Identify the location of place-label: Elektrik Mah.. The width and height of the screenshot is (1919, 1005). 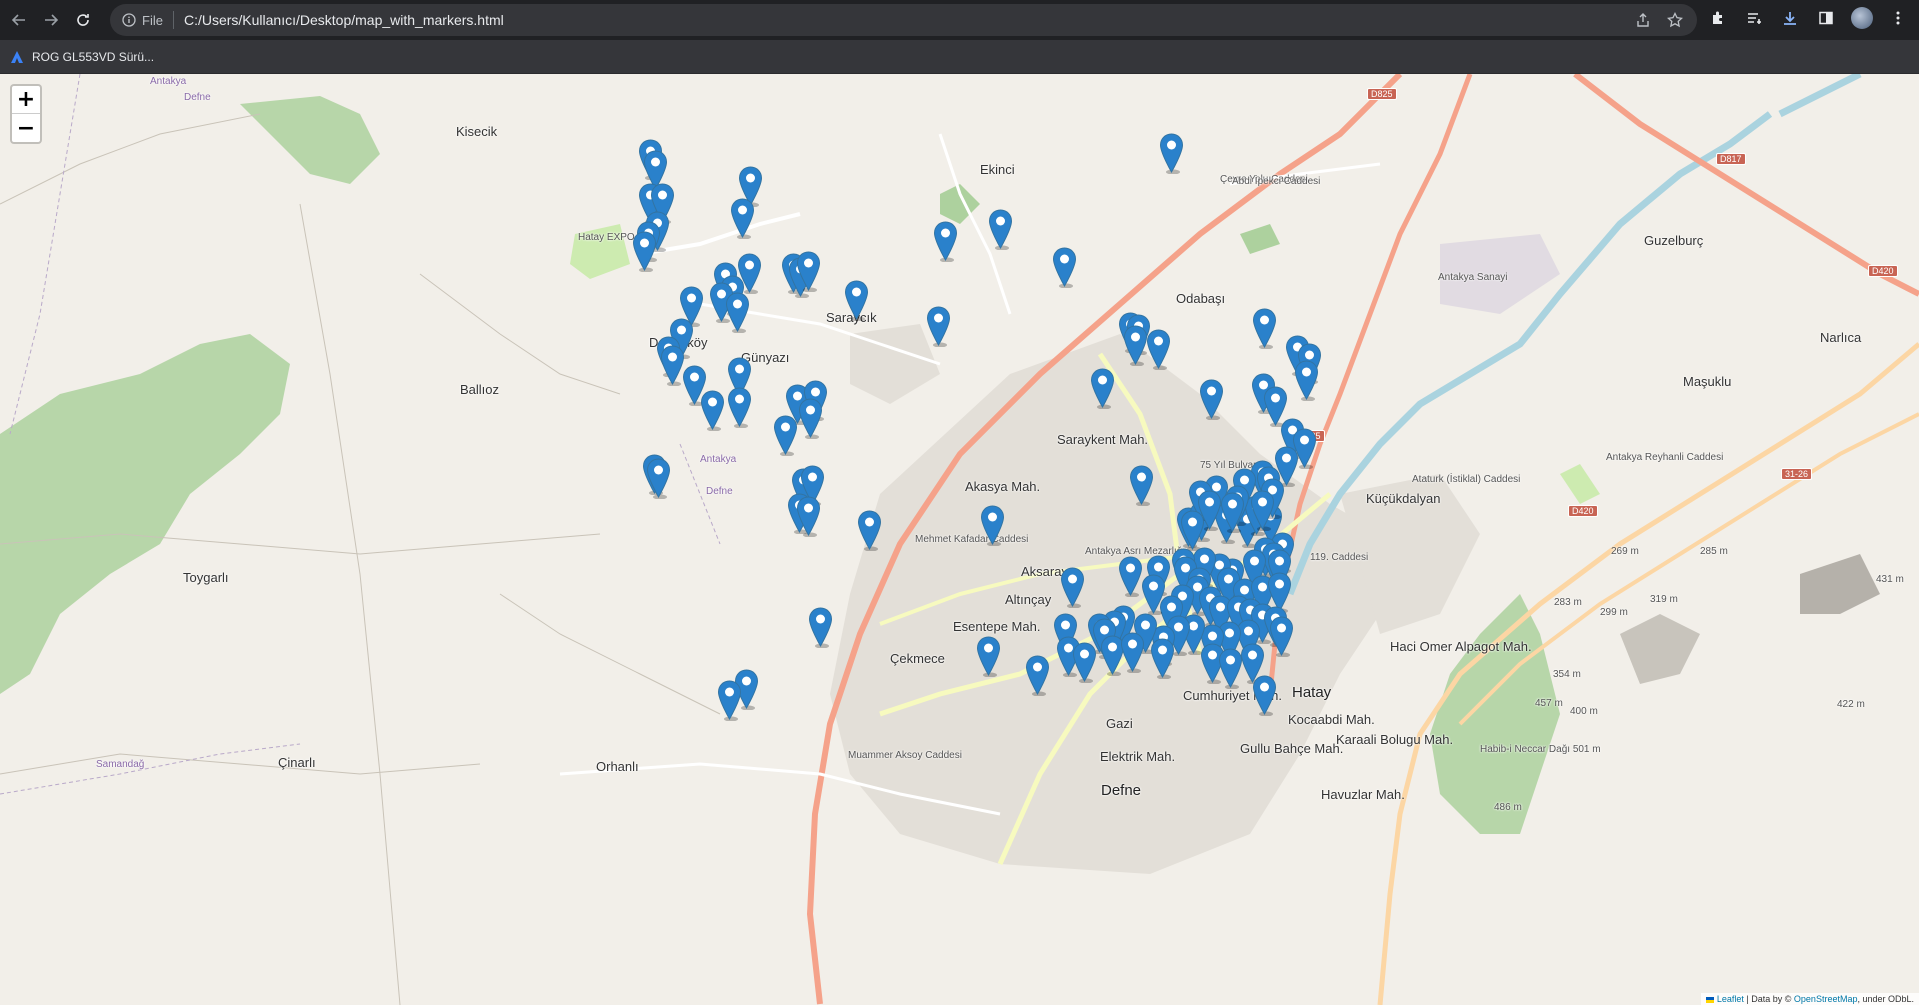
(1138, 756).